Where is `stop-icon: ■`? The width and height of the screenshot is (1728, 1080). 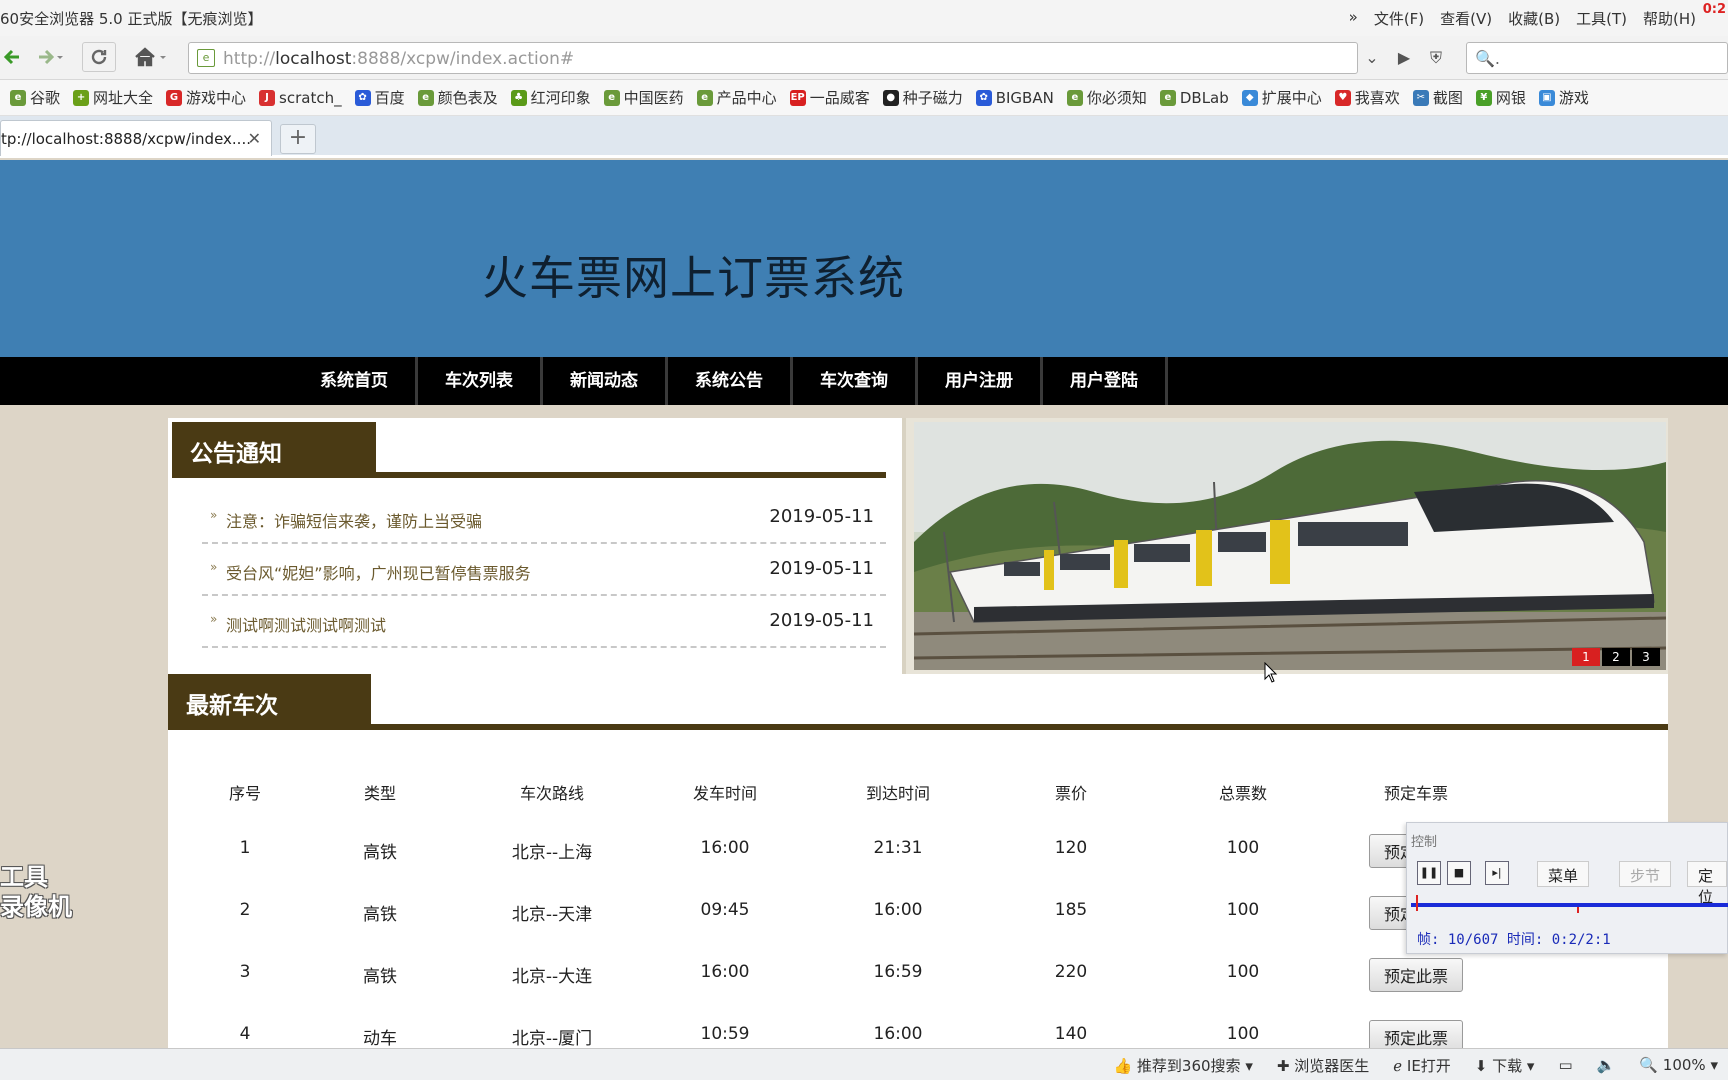 stop-icon: ■ is located at coordinates (1459, 873).